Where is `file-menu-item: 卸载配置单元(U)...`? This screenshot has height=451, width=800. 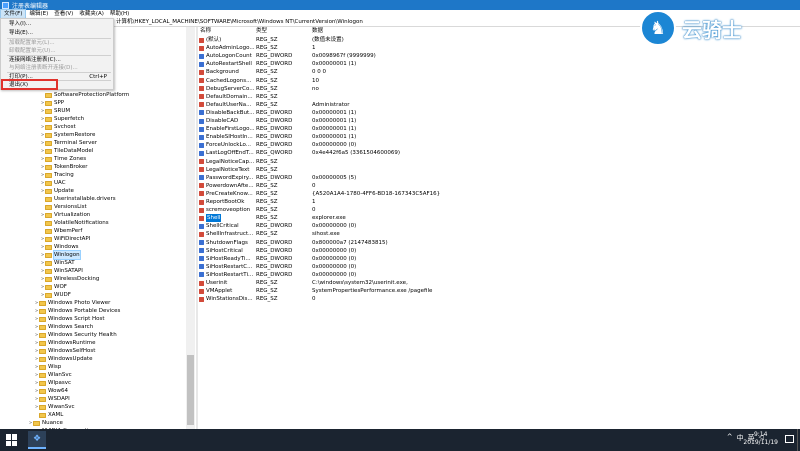
file-menu-item: 卸载配置单元(U)... is located at coordinates (57, 51).